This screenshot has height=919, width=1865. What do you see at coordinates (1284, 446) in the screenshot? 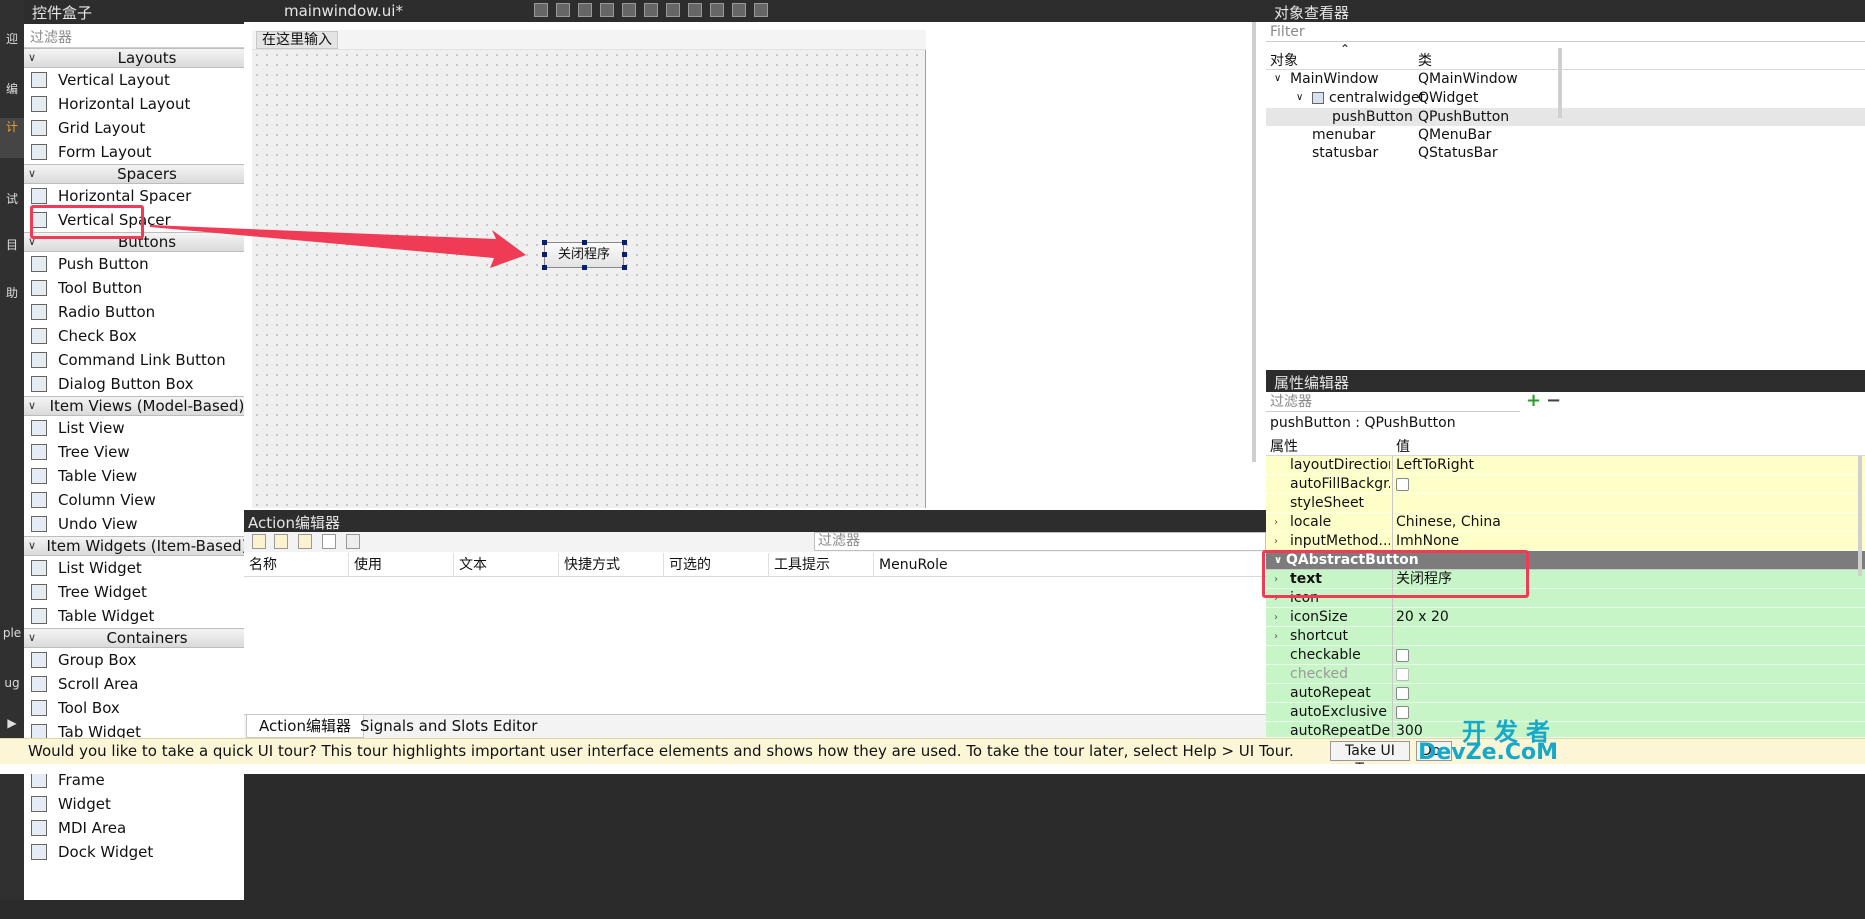
I see `column-header-property: 属性` at bounding box center [1284, 446].